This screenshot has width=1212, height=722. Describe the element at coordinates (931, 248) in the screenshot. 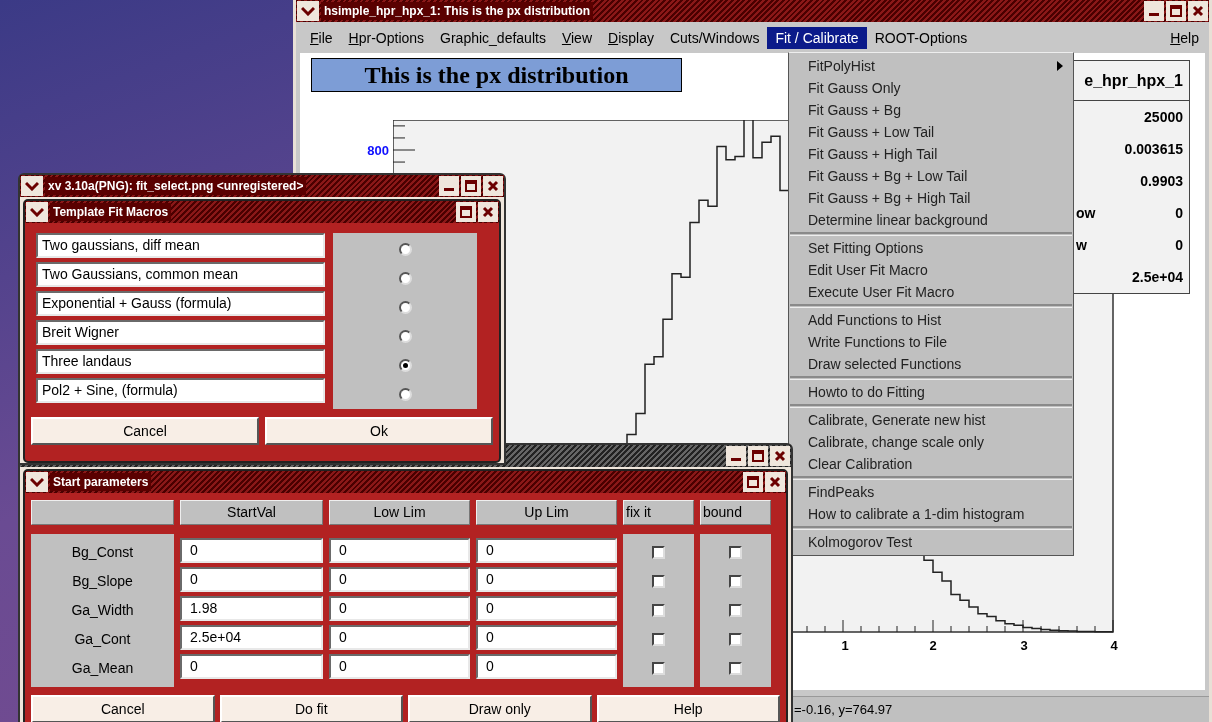

I see `menu-item: Set Fitting Options` at that location.